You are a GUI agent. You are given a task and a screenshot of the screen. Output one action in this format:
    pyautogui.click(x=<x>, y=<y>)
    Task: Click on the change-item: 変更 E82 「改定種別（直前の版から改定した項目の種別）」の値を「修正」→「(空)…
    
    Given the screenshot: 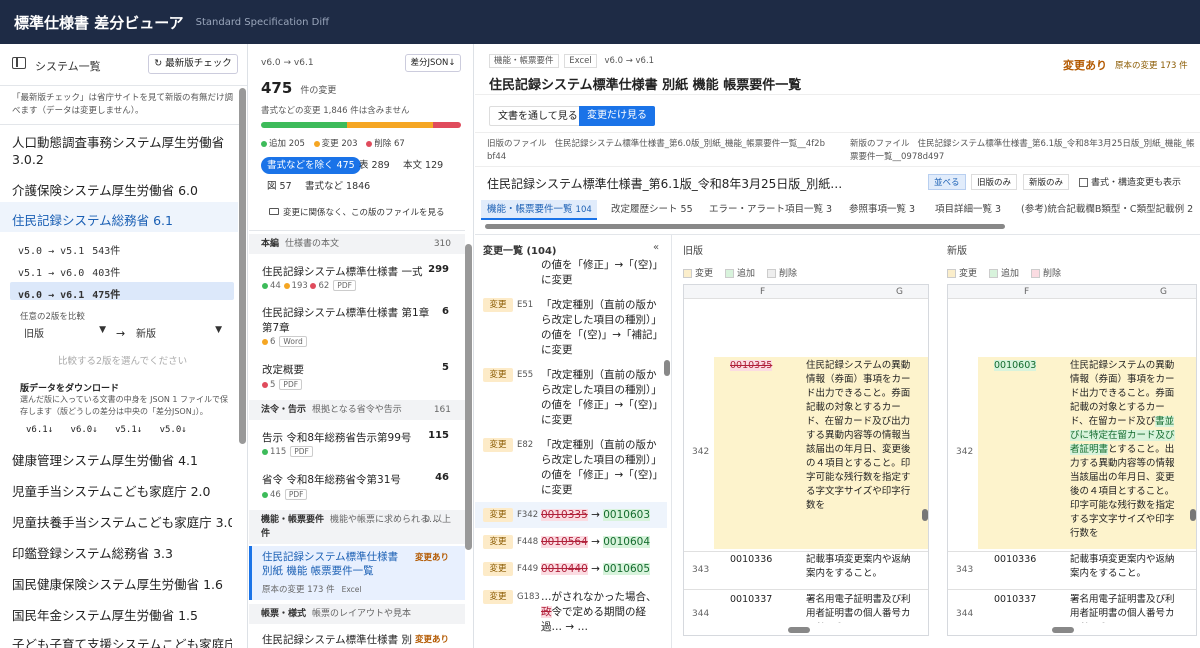 What is the action you would take?
    pyautogui.click(x=571, y=470)
    